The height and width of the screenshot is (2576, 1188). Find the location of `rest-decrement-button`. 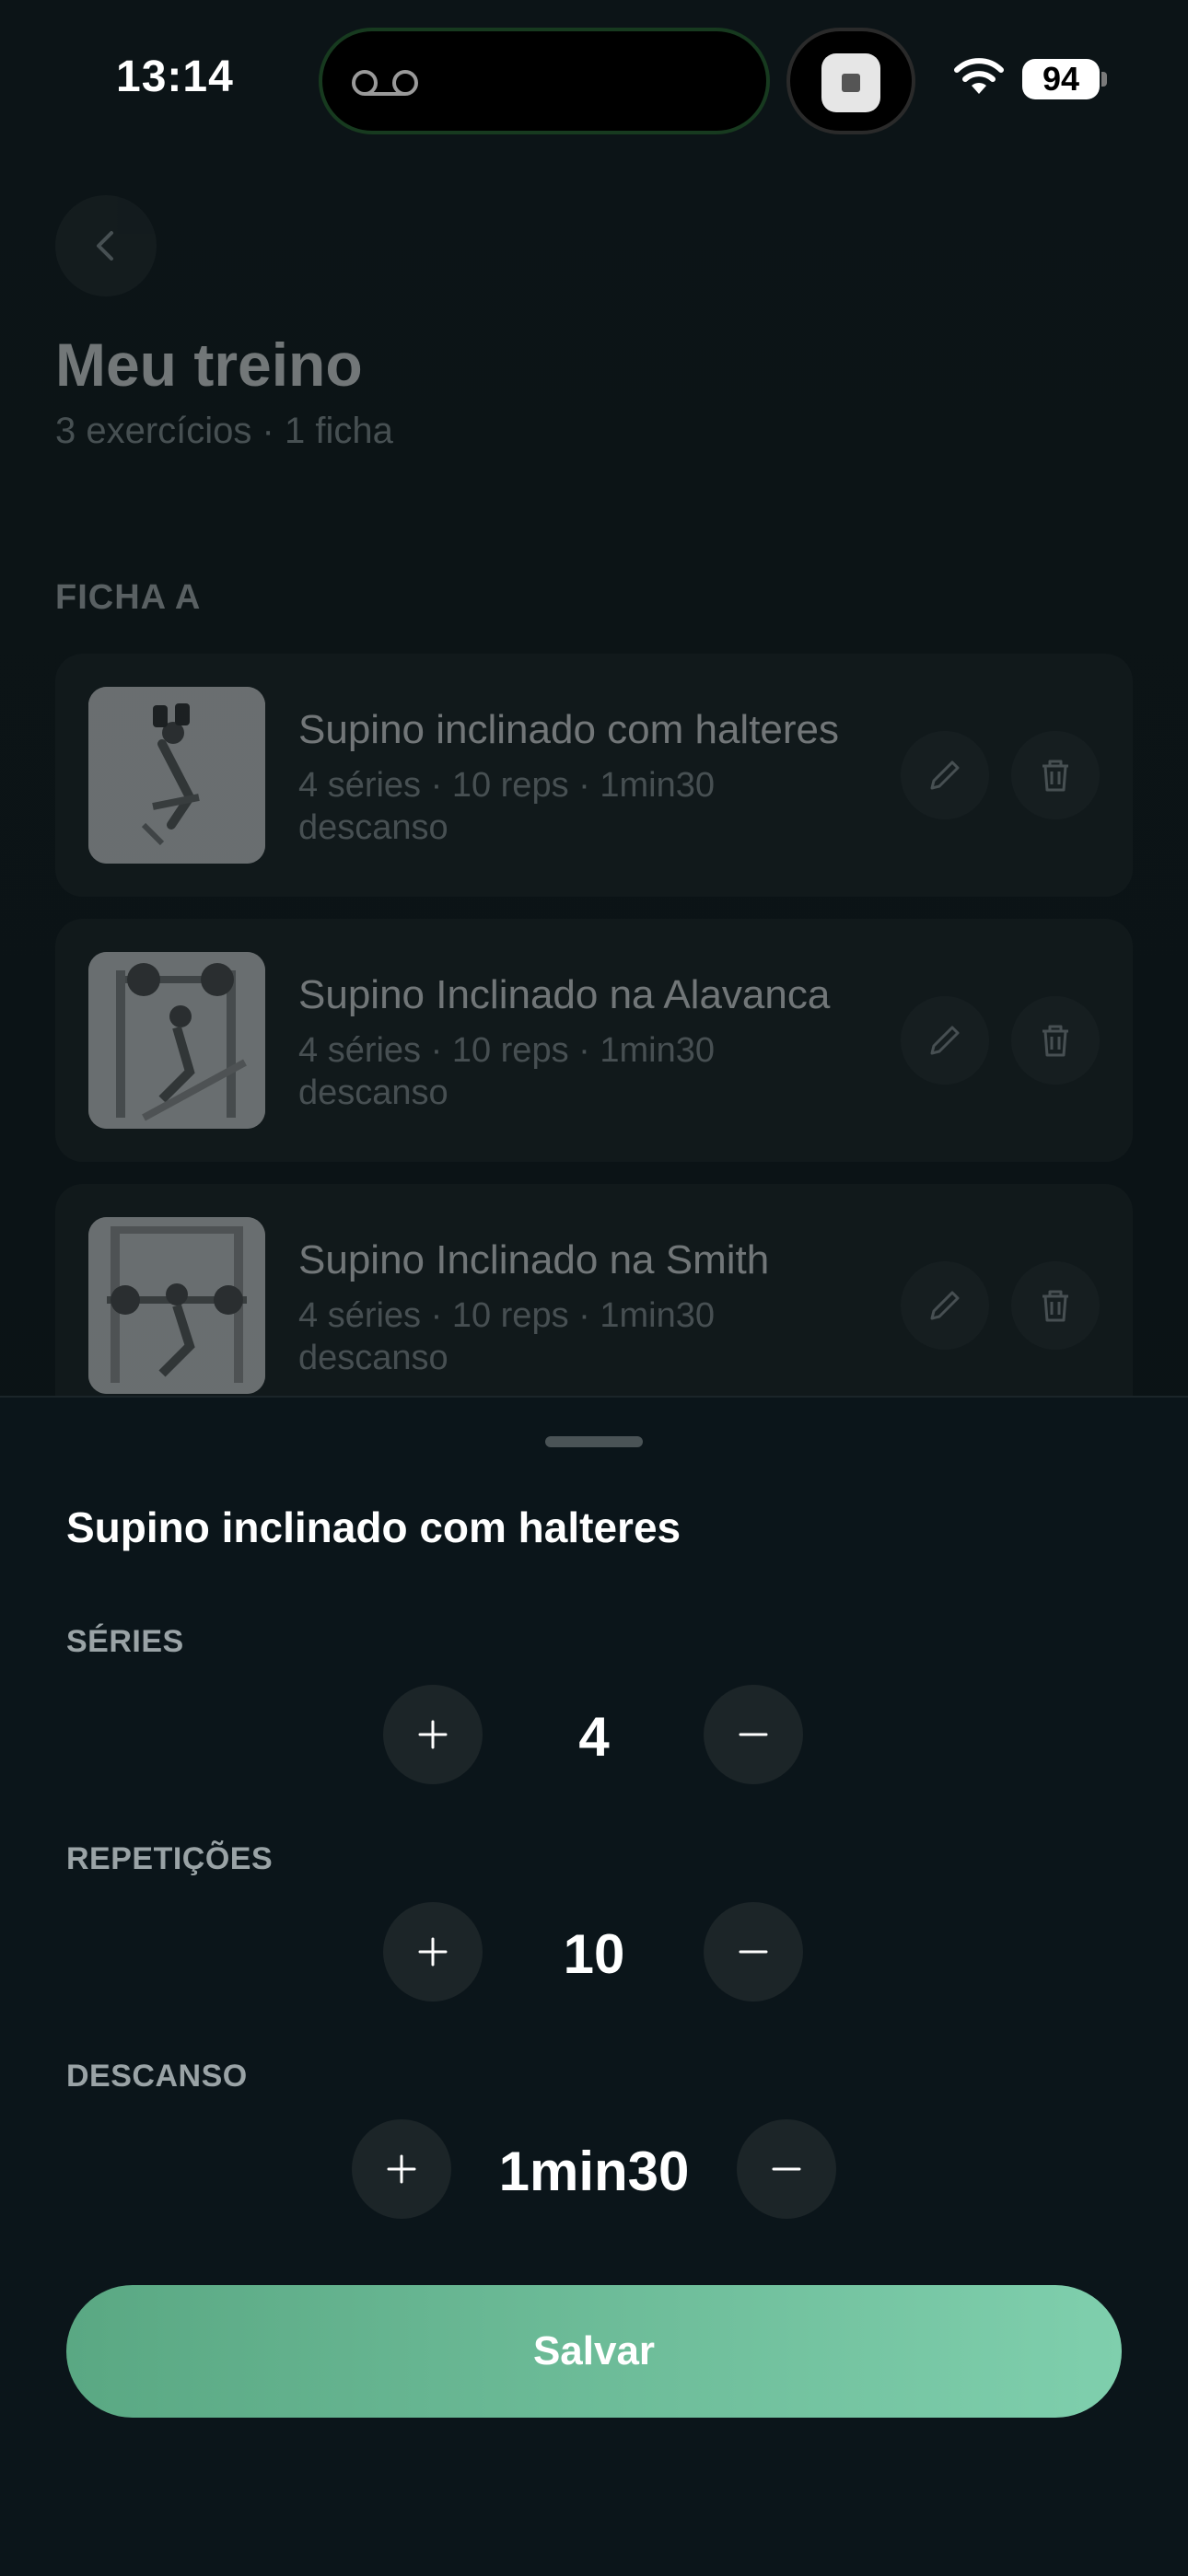

rest-decrement-button is located at coordinates (787, 2169).